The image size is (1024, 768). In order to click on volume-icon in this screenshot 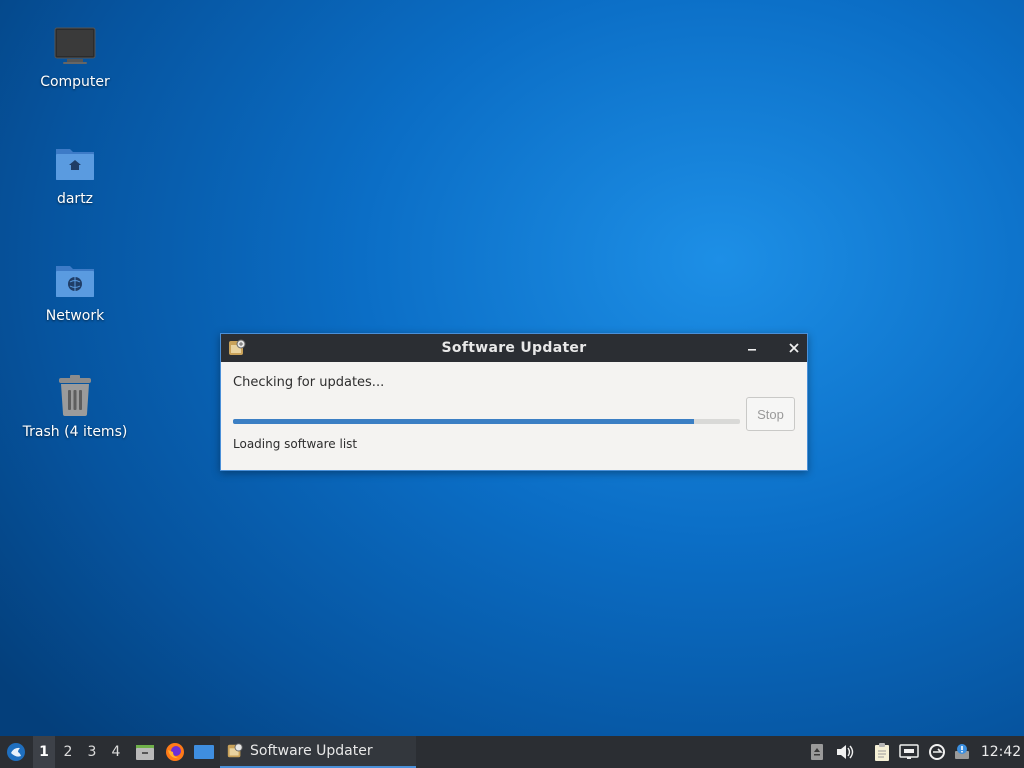, I will do `click(845, 752)`.